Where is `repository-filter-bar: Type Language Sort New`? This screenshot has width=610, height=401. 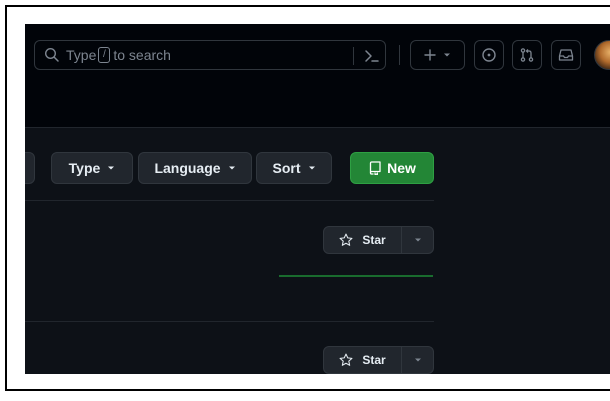 repository-filter-bar: Type Language Sort New is located at coordinates (317, 168).